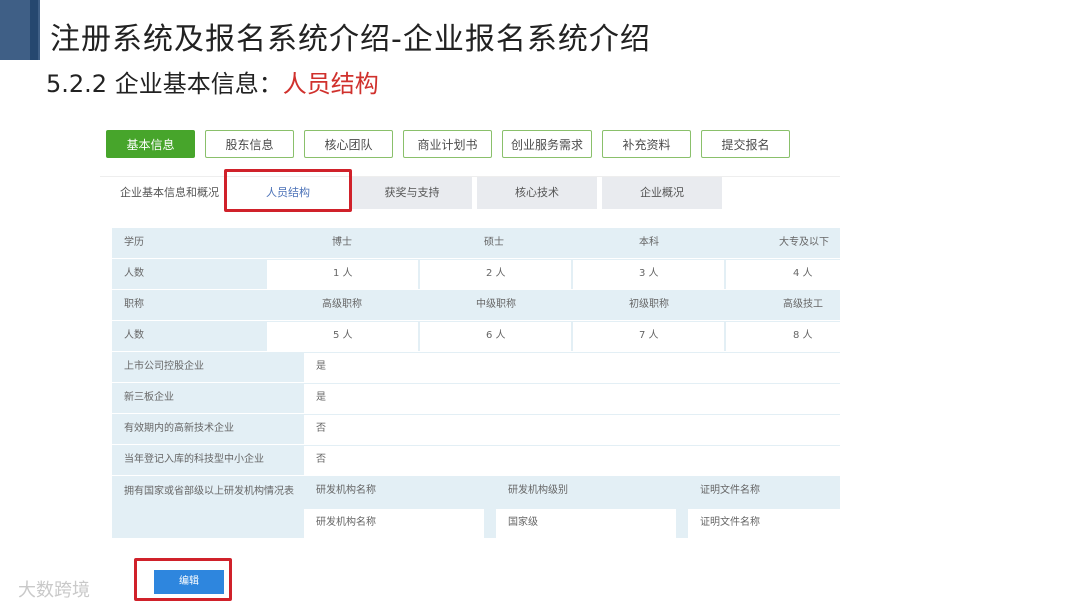 This screenshot has height=608, width=1080. What do you see at coordinates (164, 366) in the screenshot?
I see `field-label: 上市公司控股企业` at bounding box center [164, 366].